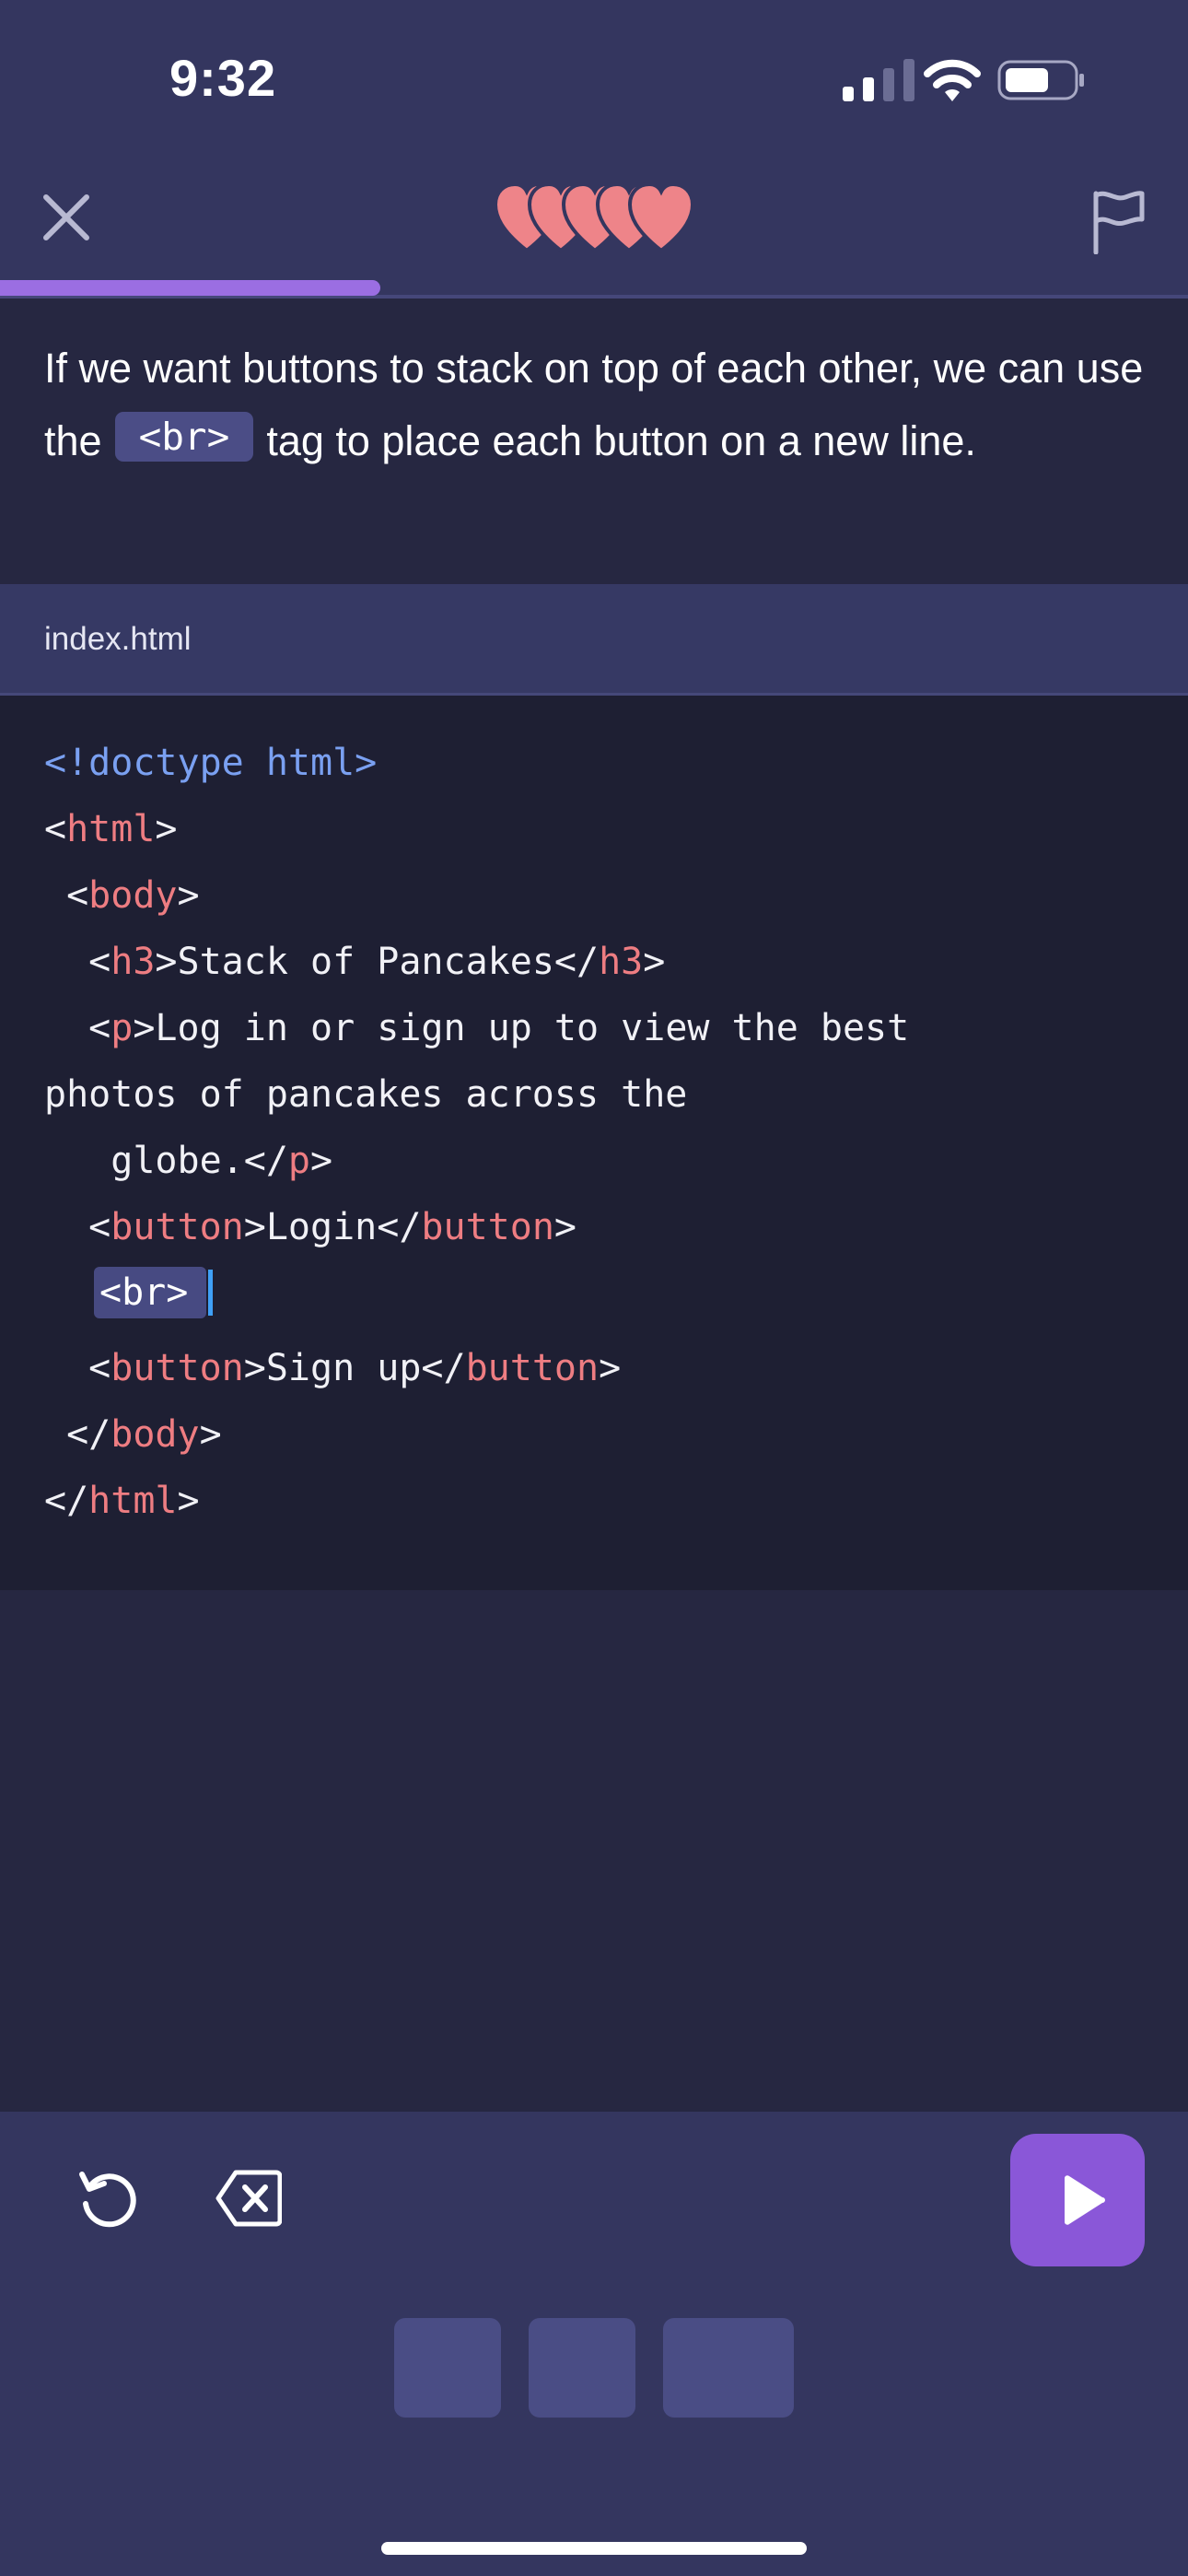 The image size is (1188, 2576). Describe the element at coordinates (118, 639) in the screenshot. I see `file-name: index.html` at that location.